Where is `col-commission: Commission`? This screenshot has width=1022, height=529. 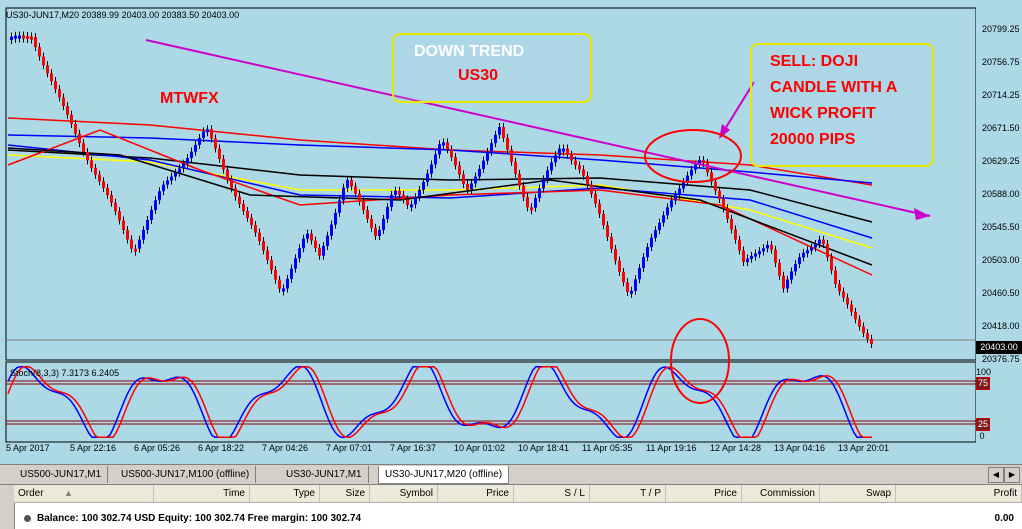 col-commission: Commission is located at coordinates (781, 493).